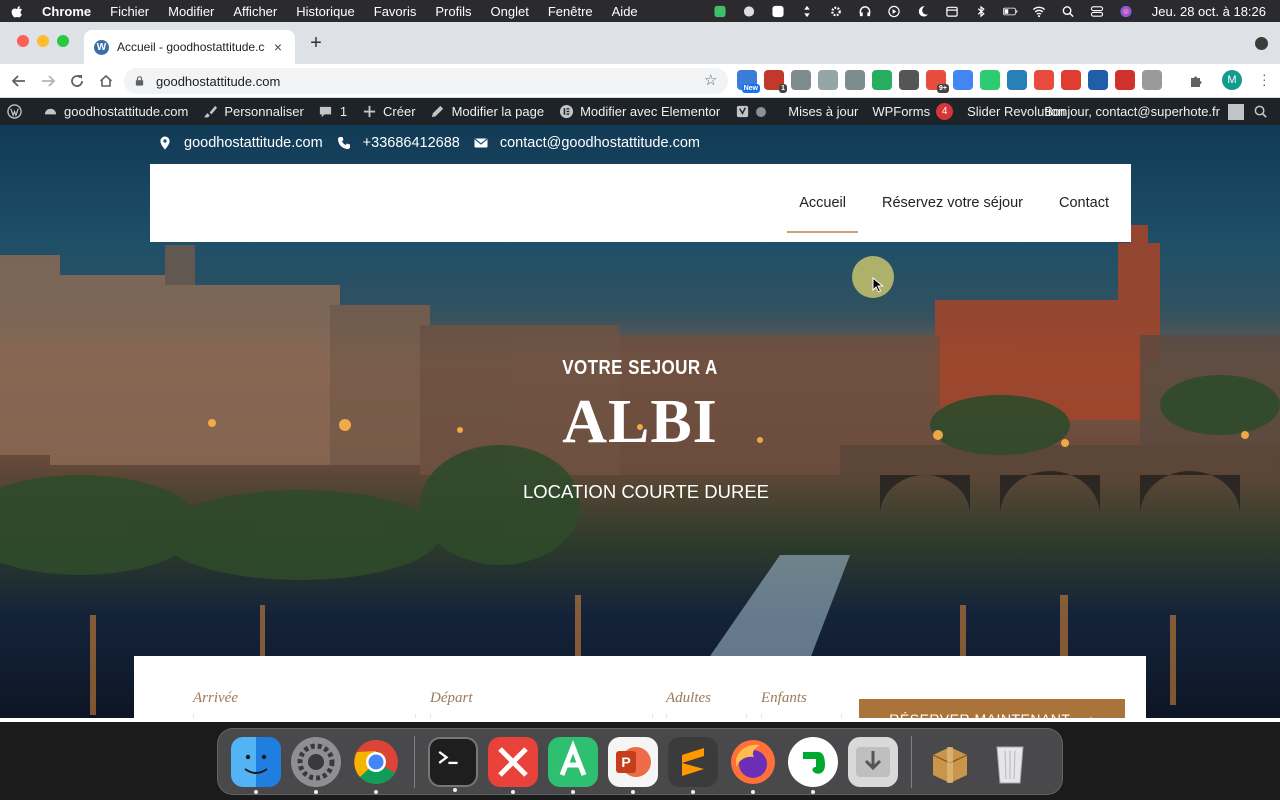 The height and width of the screenshot is (800, 1280). Describe the element at coordinates (332, 112) in the screenshot. I see `wp-comments: 1` at that location.